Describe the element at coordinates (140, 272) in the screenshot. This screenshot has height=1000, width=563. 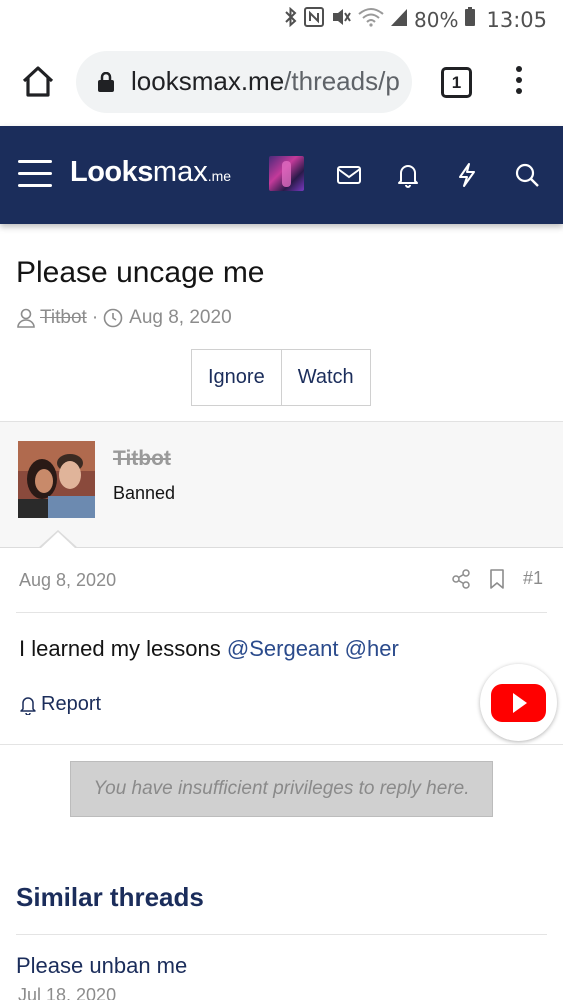
I see `page-title: Please uncage me` at that location.